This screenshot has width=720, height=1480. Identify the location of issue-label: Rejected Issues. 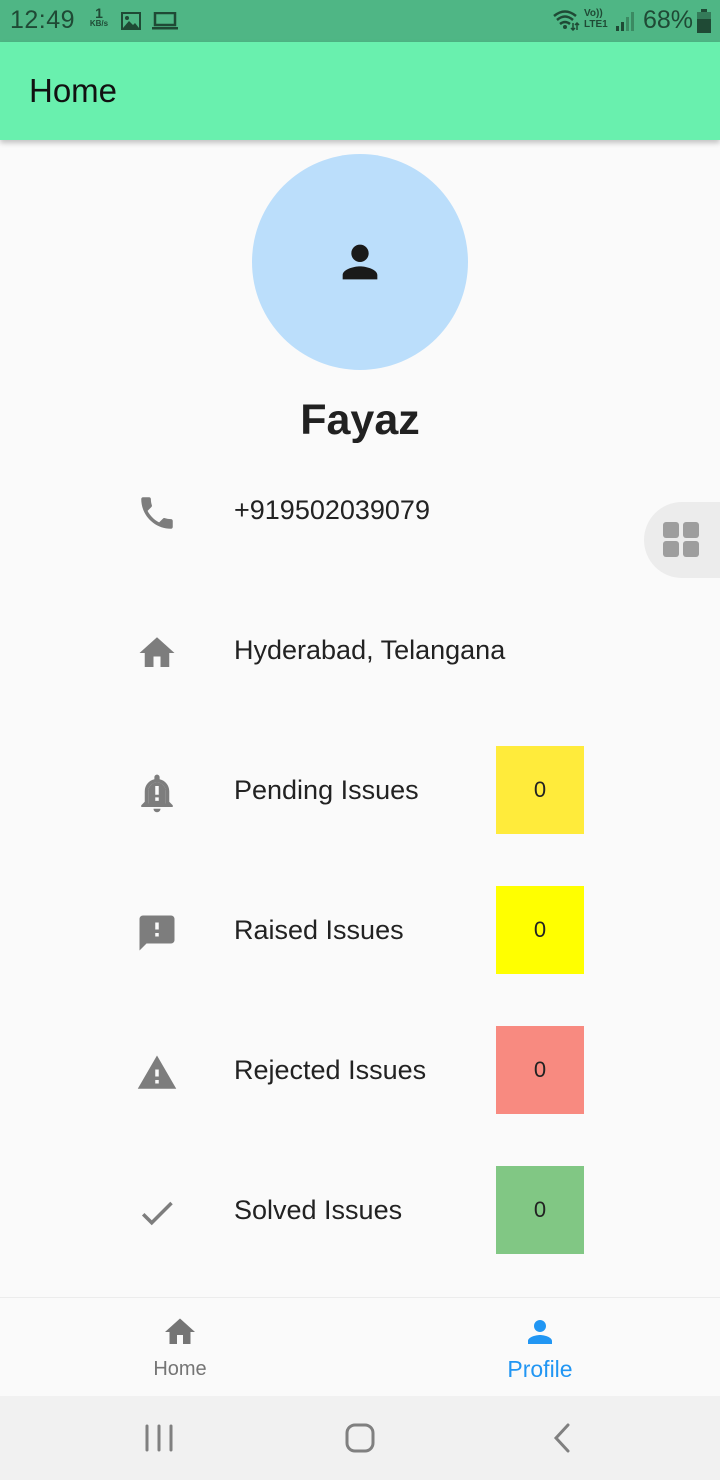
(330, 1070).